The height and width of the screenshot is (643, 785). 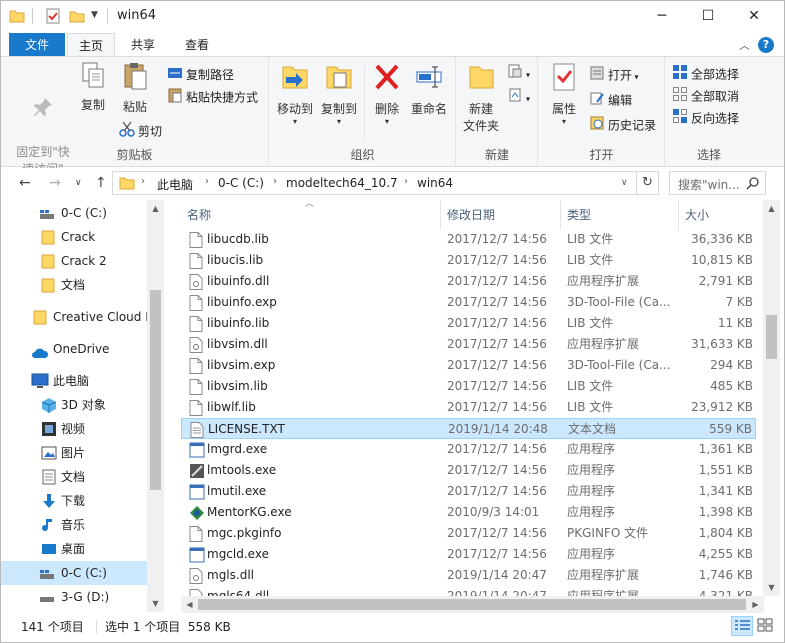 I want to click on table-row-selected: LICENSE.TXT 2019/1/14 20:48 文本文档 559 KB, so click(x=468, y=428).